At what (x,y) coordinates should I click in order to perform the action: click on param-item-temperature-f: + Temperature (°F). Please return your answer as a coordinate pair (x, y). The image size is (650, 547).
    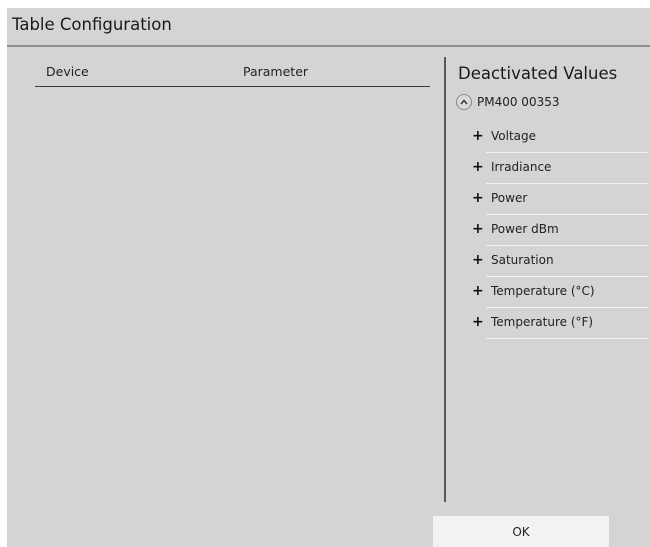
    Looking at the image, I should click on (551, 323).